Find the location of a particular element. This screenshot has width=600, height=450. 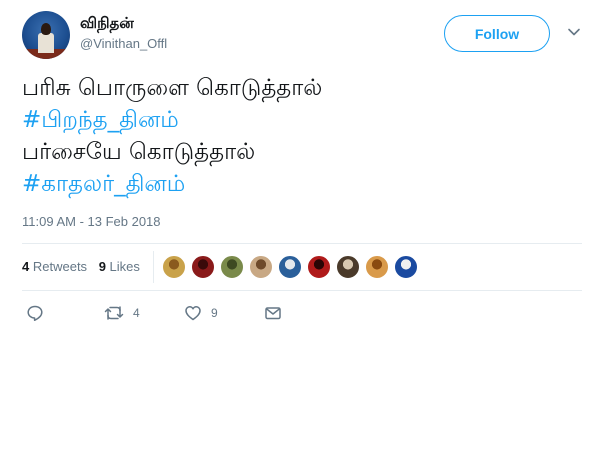

chevron-down-icon is located at coordinates (574, 32).